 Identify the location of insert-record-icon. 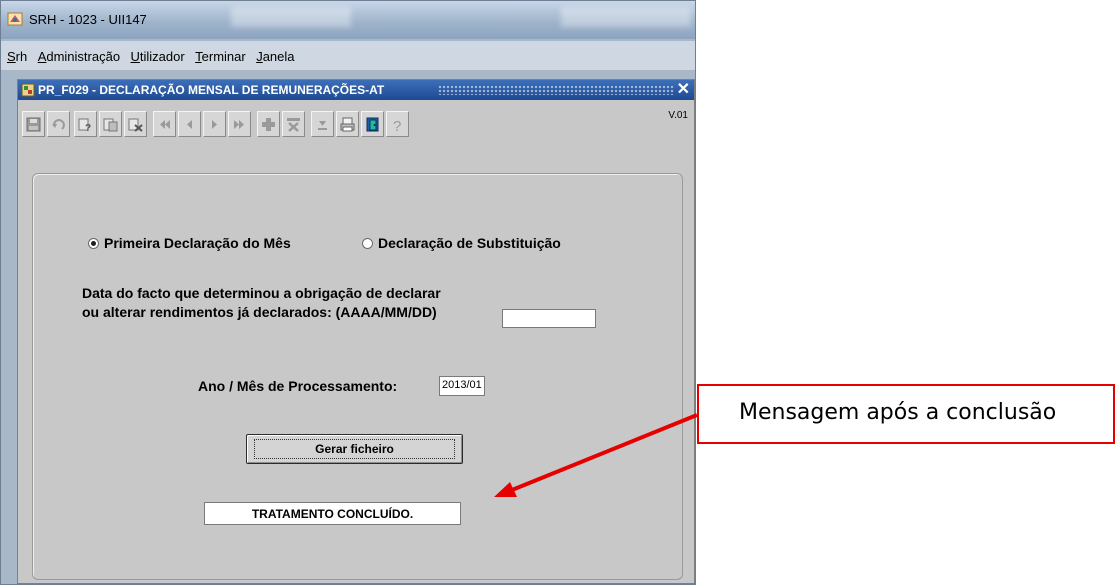
(268, 124).